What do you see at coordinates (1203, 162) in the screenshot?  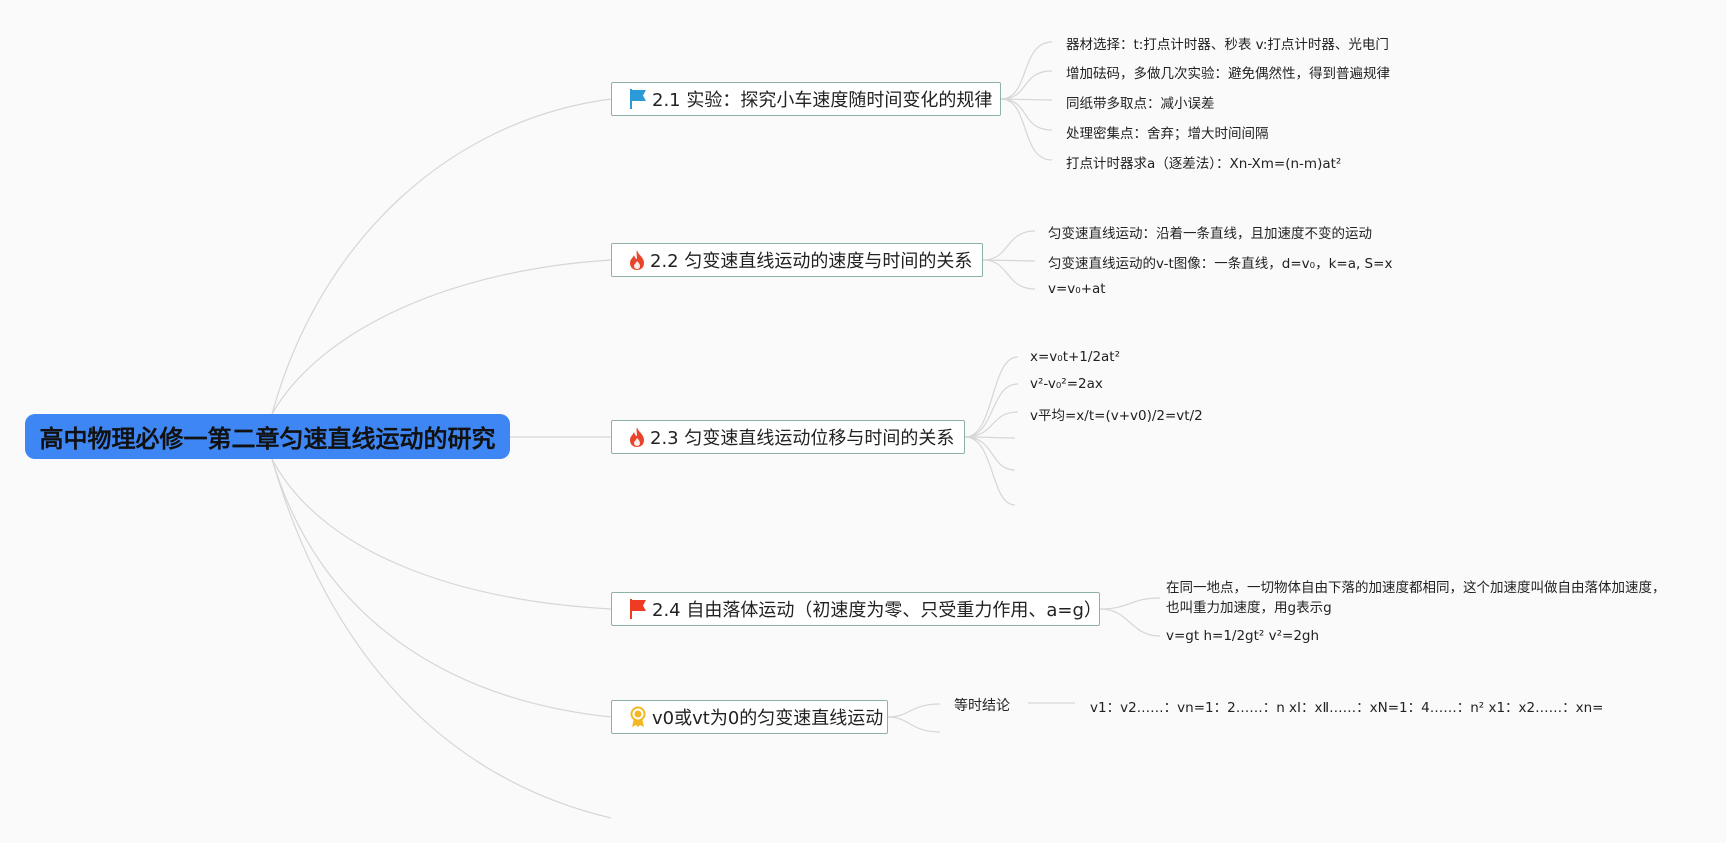 I see `leaf-successive-difference: 打点计时器求a（逐差法）：Xn-Xm=(n-m)at²` at bounding box center [1203, 162].